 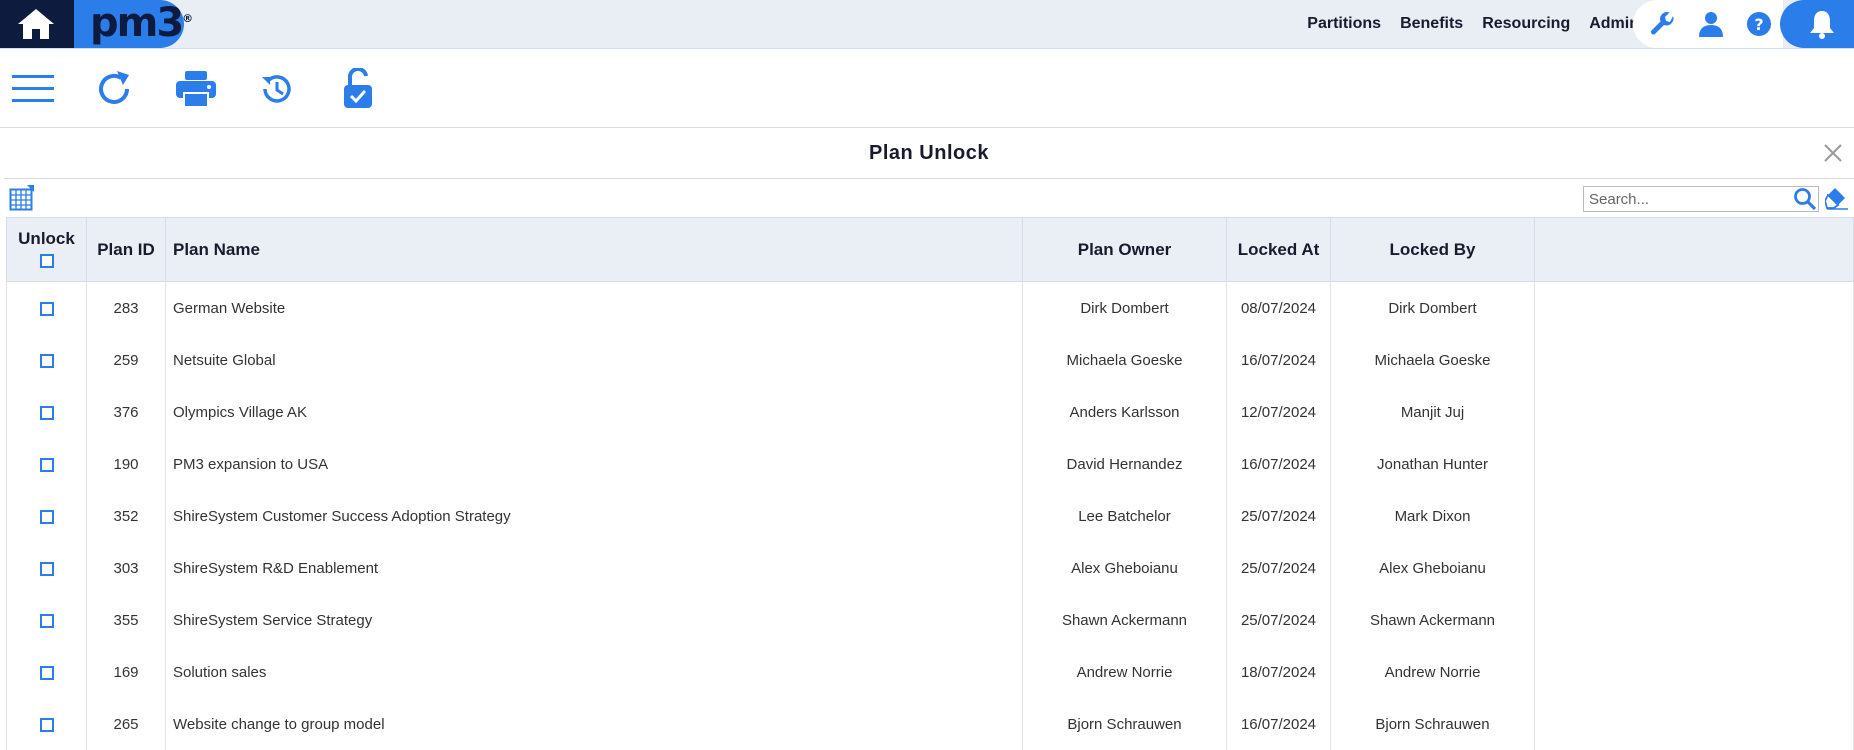 I want to click on search-icon, so click(x=1805, y=199).